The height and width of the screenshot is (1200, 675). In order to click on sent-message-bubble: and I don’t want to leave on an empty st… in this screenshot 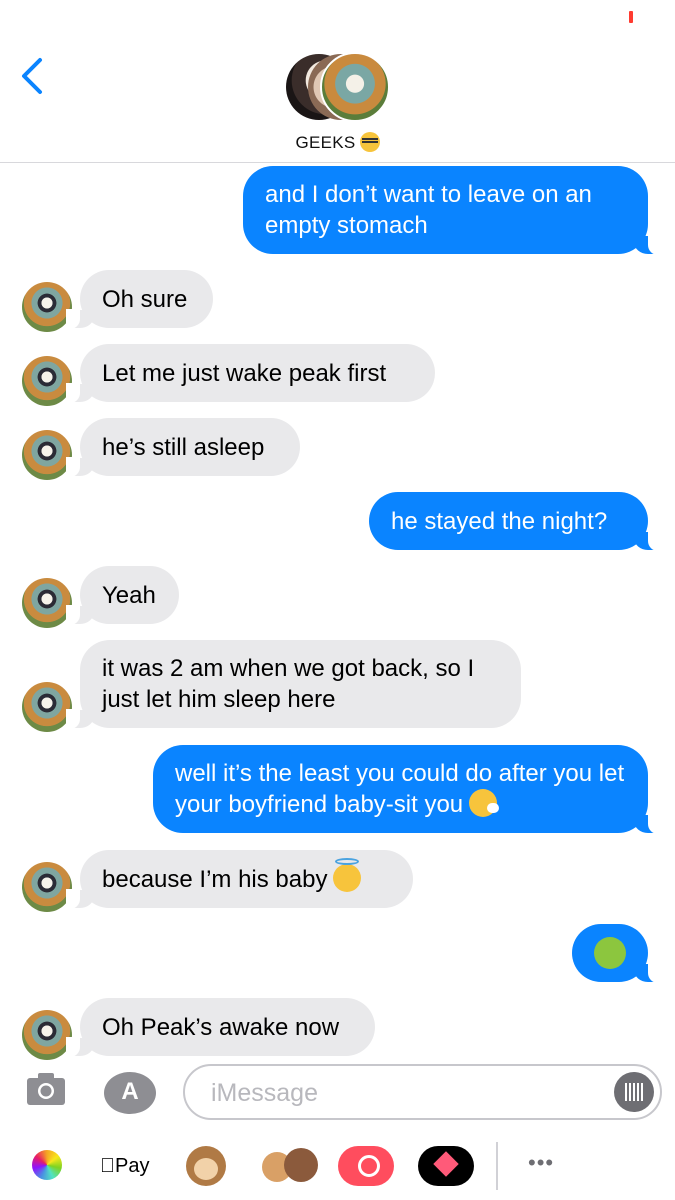, I will do `click(452, 210)`.